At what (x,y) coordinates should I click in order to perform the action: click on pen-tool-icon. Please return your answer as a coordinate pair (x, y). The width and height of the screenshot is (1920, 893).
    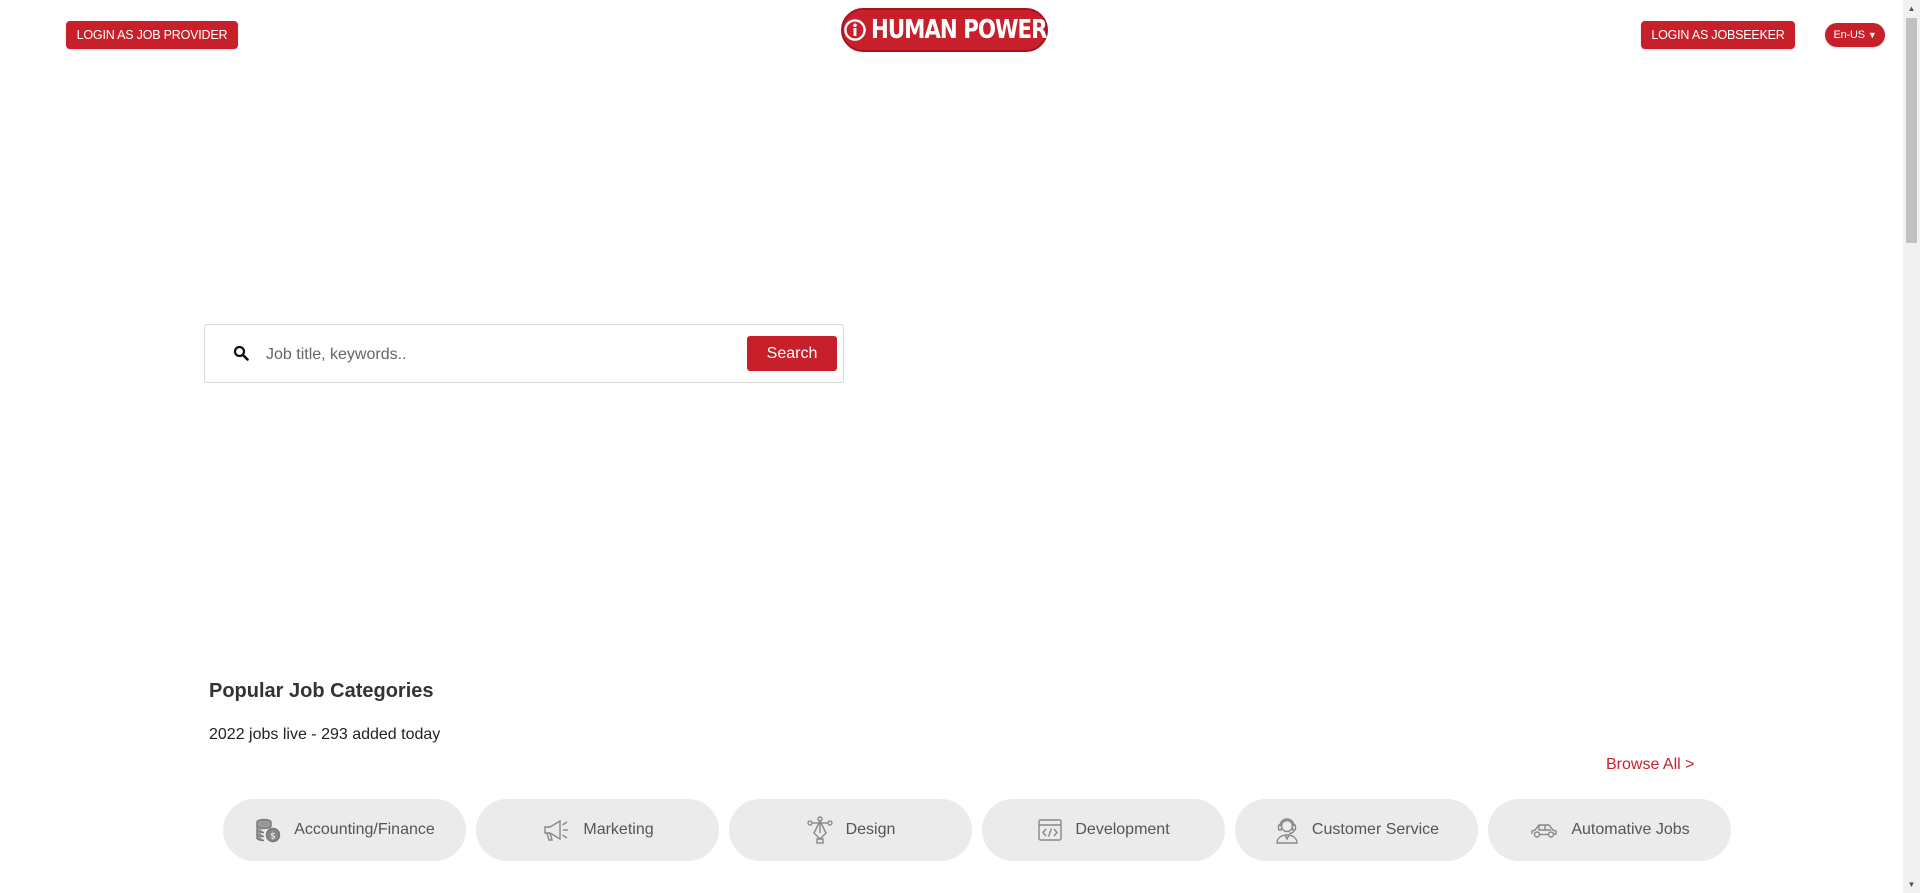
    Looking at the image, I should click on (819, 830).